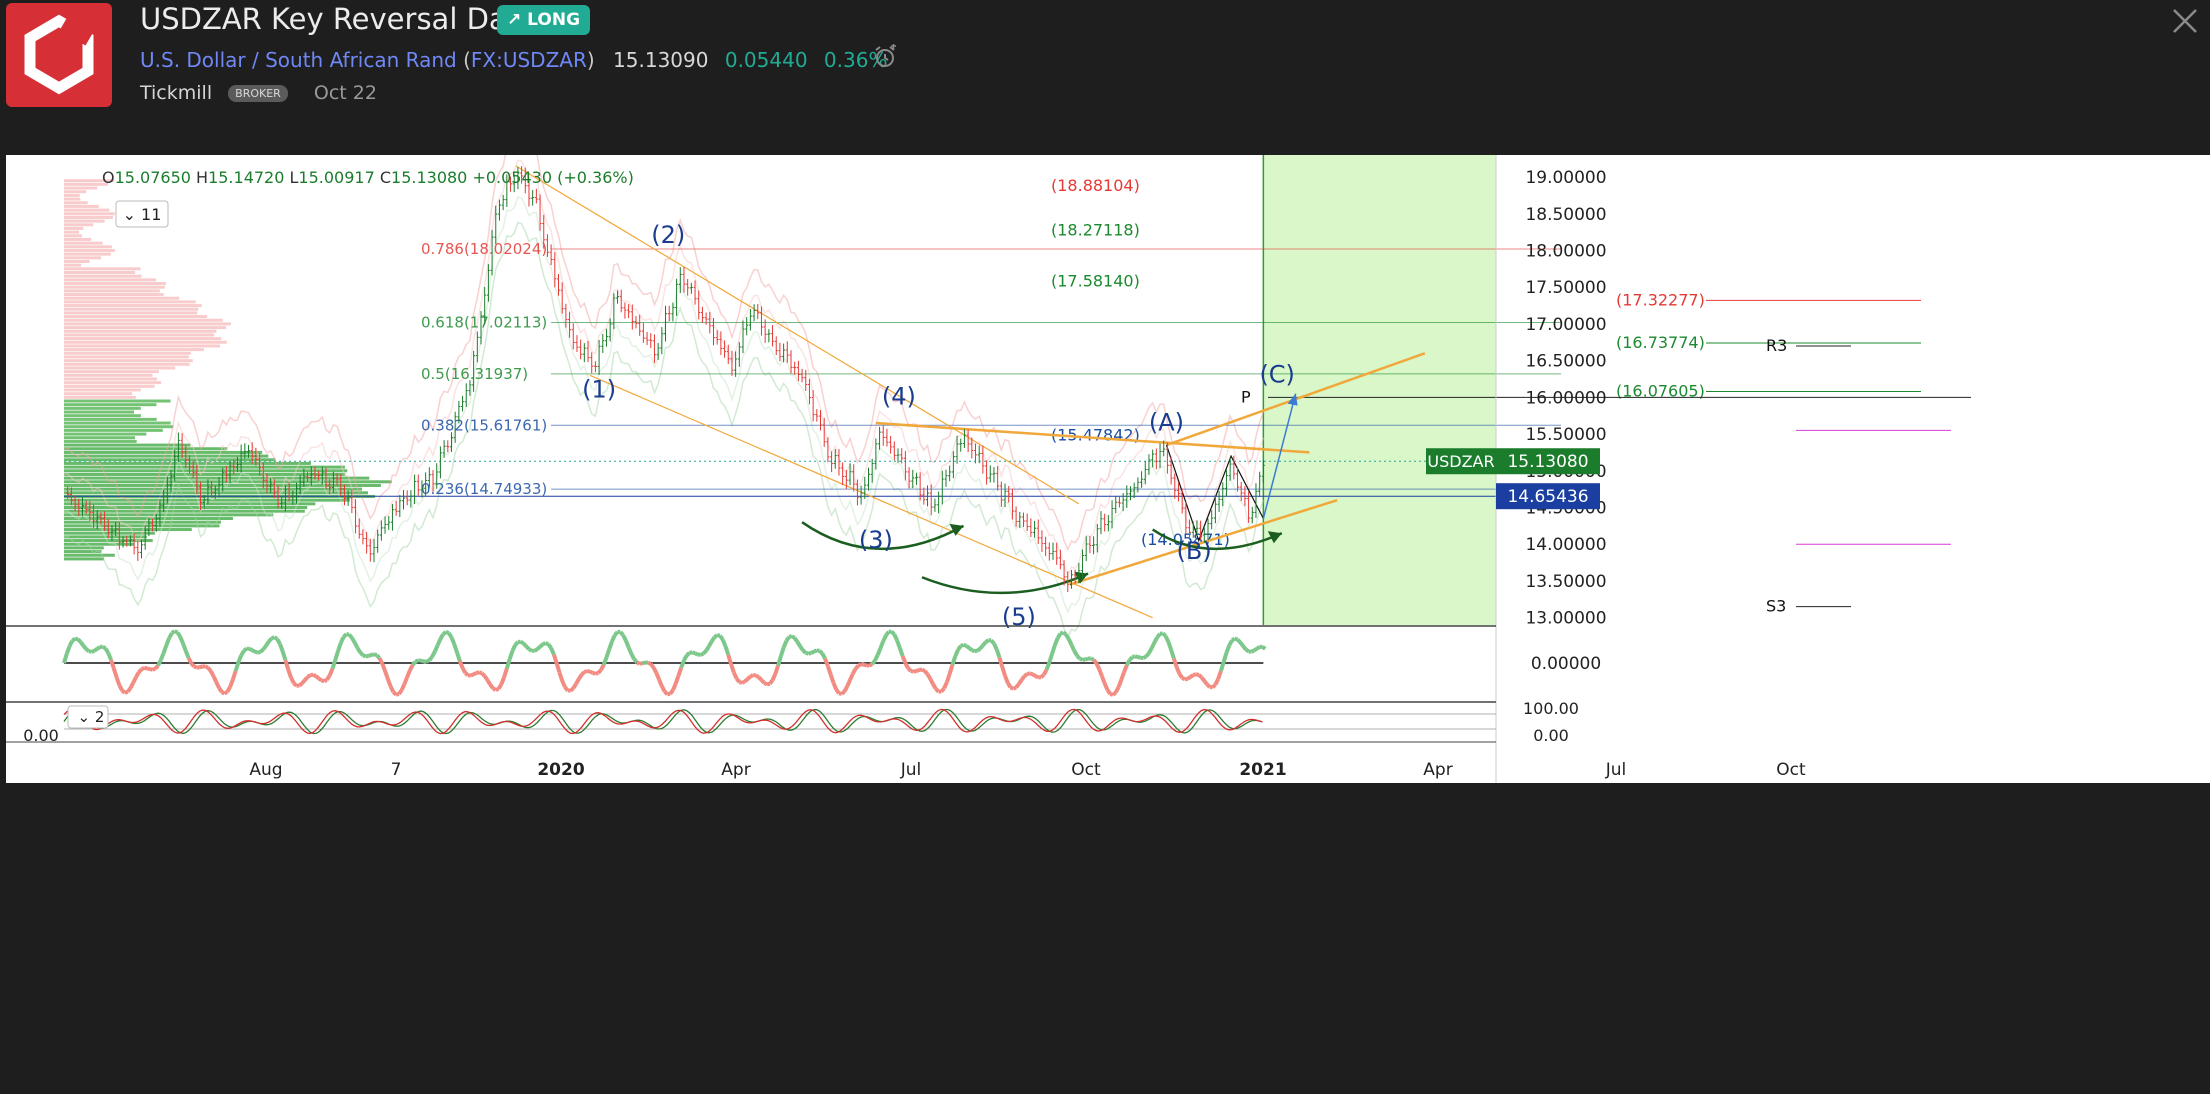  I want to click on x-tick-label: 2021, so click(1262, 770).